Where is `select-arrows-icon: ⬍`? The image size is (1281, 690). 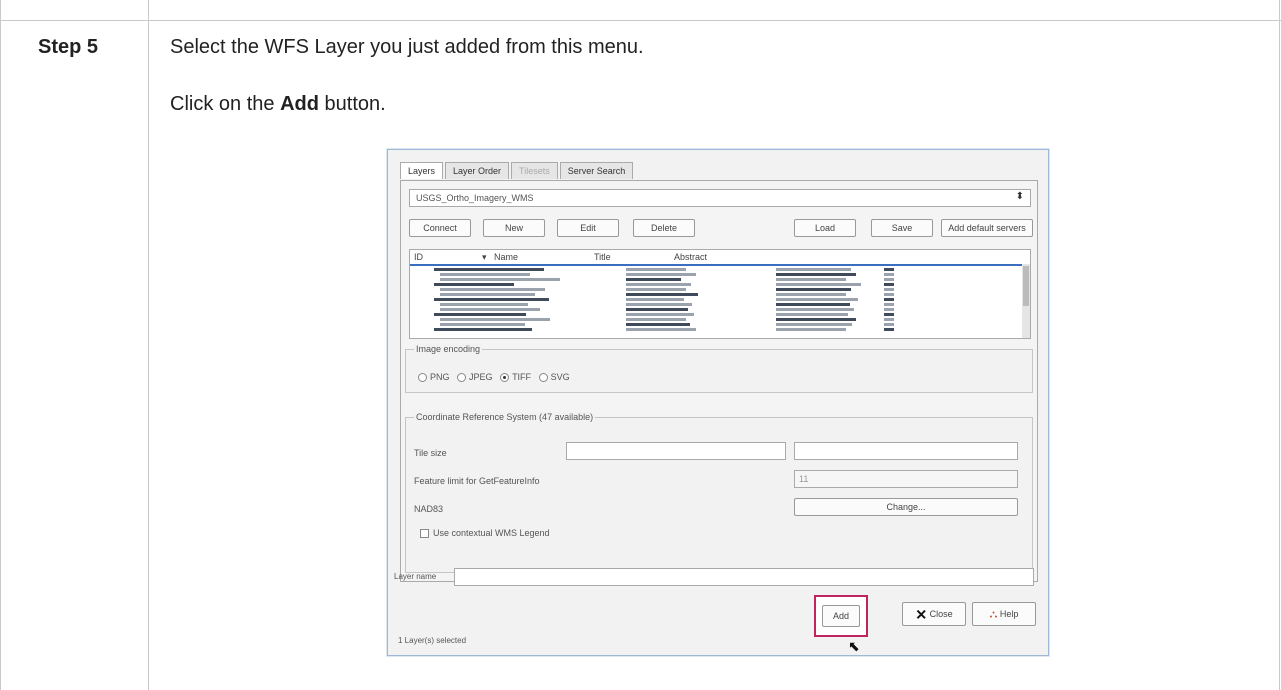
select-arrows-icon: ⬍ is located at coordinates (1019, 196).